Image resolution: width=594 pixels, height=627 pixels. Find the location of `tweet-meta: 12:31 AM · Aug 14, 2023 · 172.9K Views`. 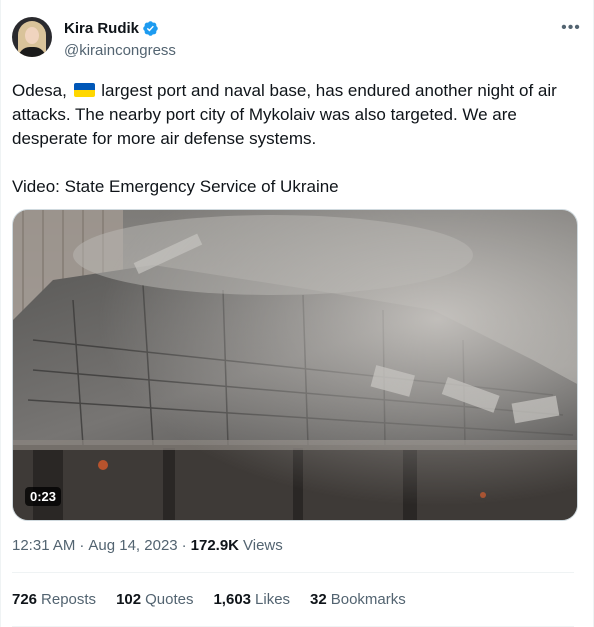

tweet-meta: 12:31 AM · Aug 14, 2023 · 172.9K Views is located at coordinates (147, 545).